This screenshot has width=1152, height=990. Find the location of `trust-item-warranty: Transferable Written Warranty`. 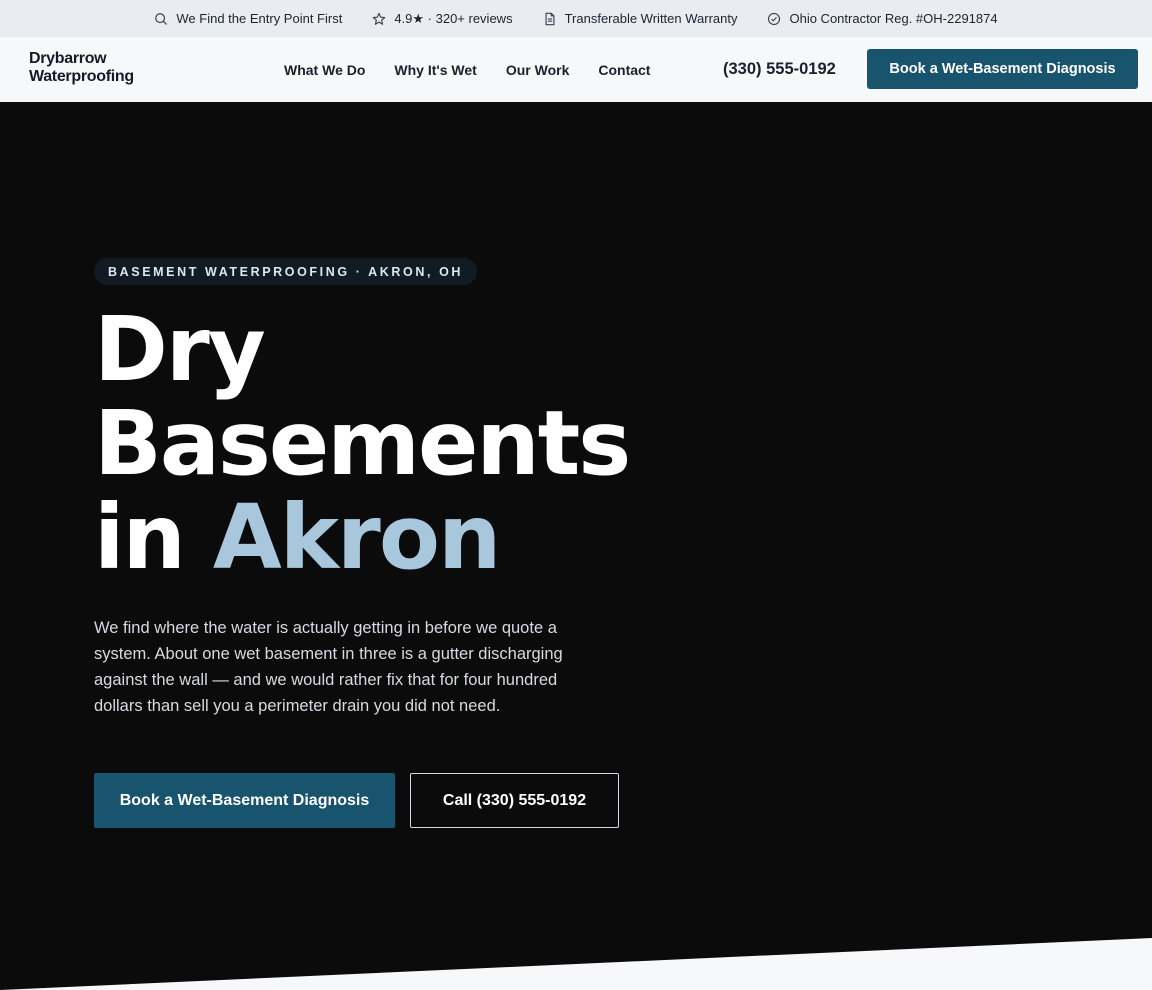

trust-item-warranty: Transferable Written Warranty is located at coordinates (640, 18).